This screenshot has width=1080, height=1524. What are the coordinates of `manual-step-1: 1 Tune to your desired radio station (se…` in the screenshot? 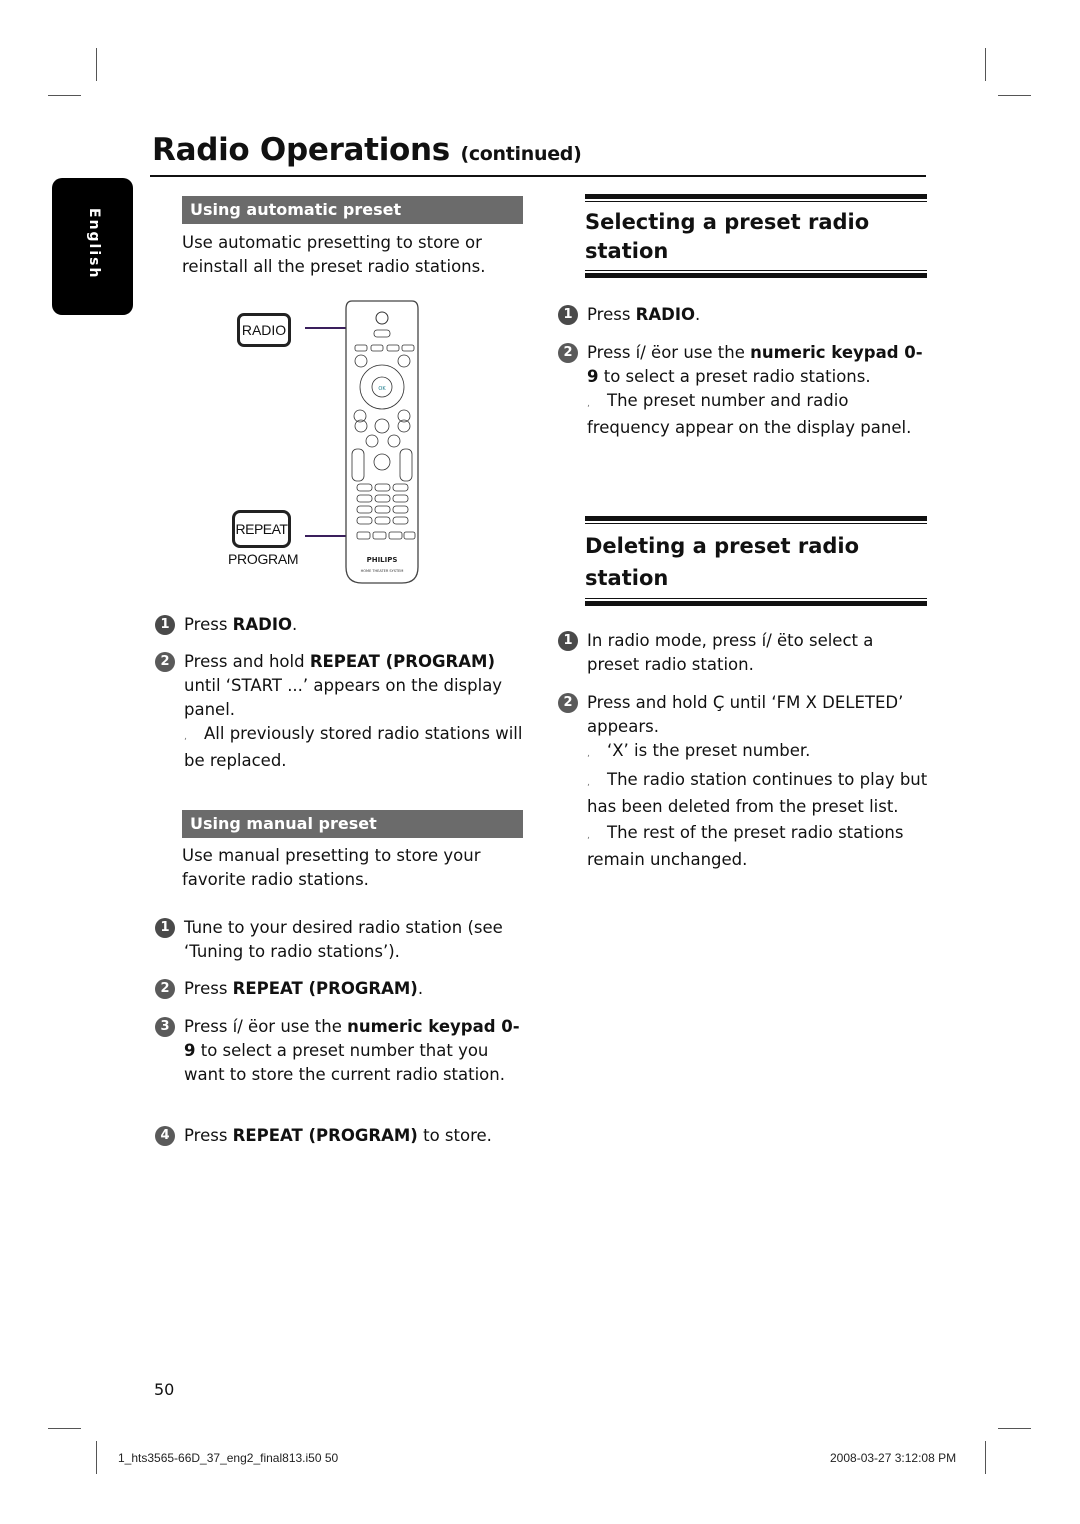 It's located at (340, 940).